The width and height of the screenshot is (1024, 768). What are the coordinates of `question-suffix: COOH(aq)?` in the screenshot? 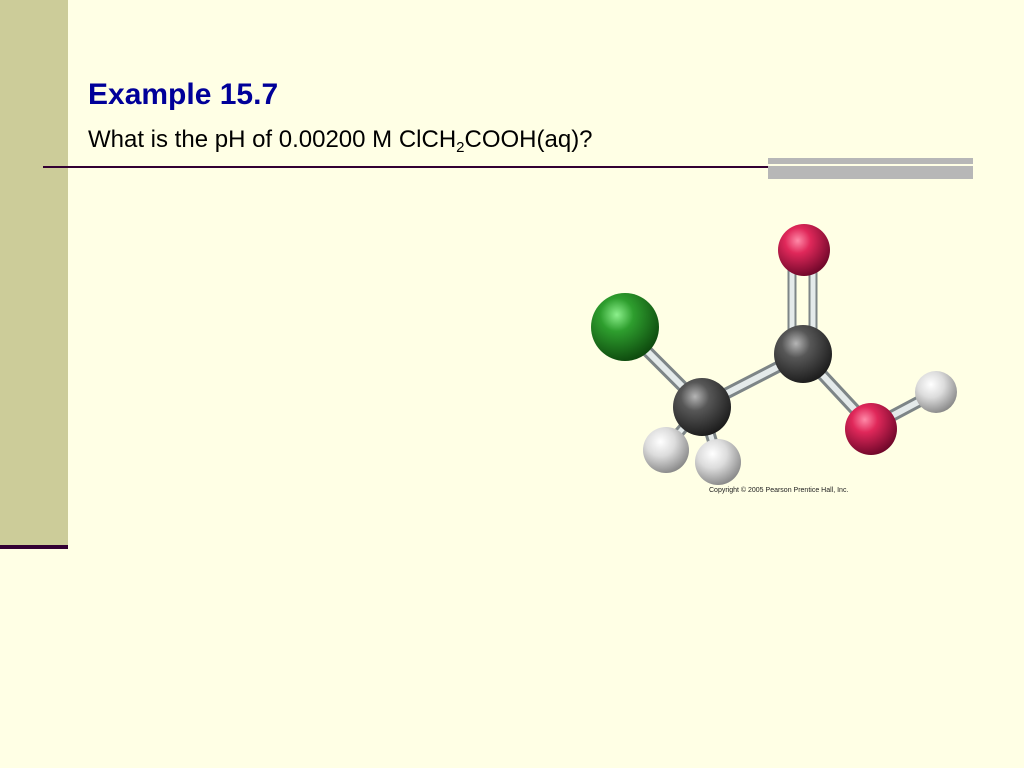 It's located at (528, 139).